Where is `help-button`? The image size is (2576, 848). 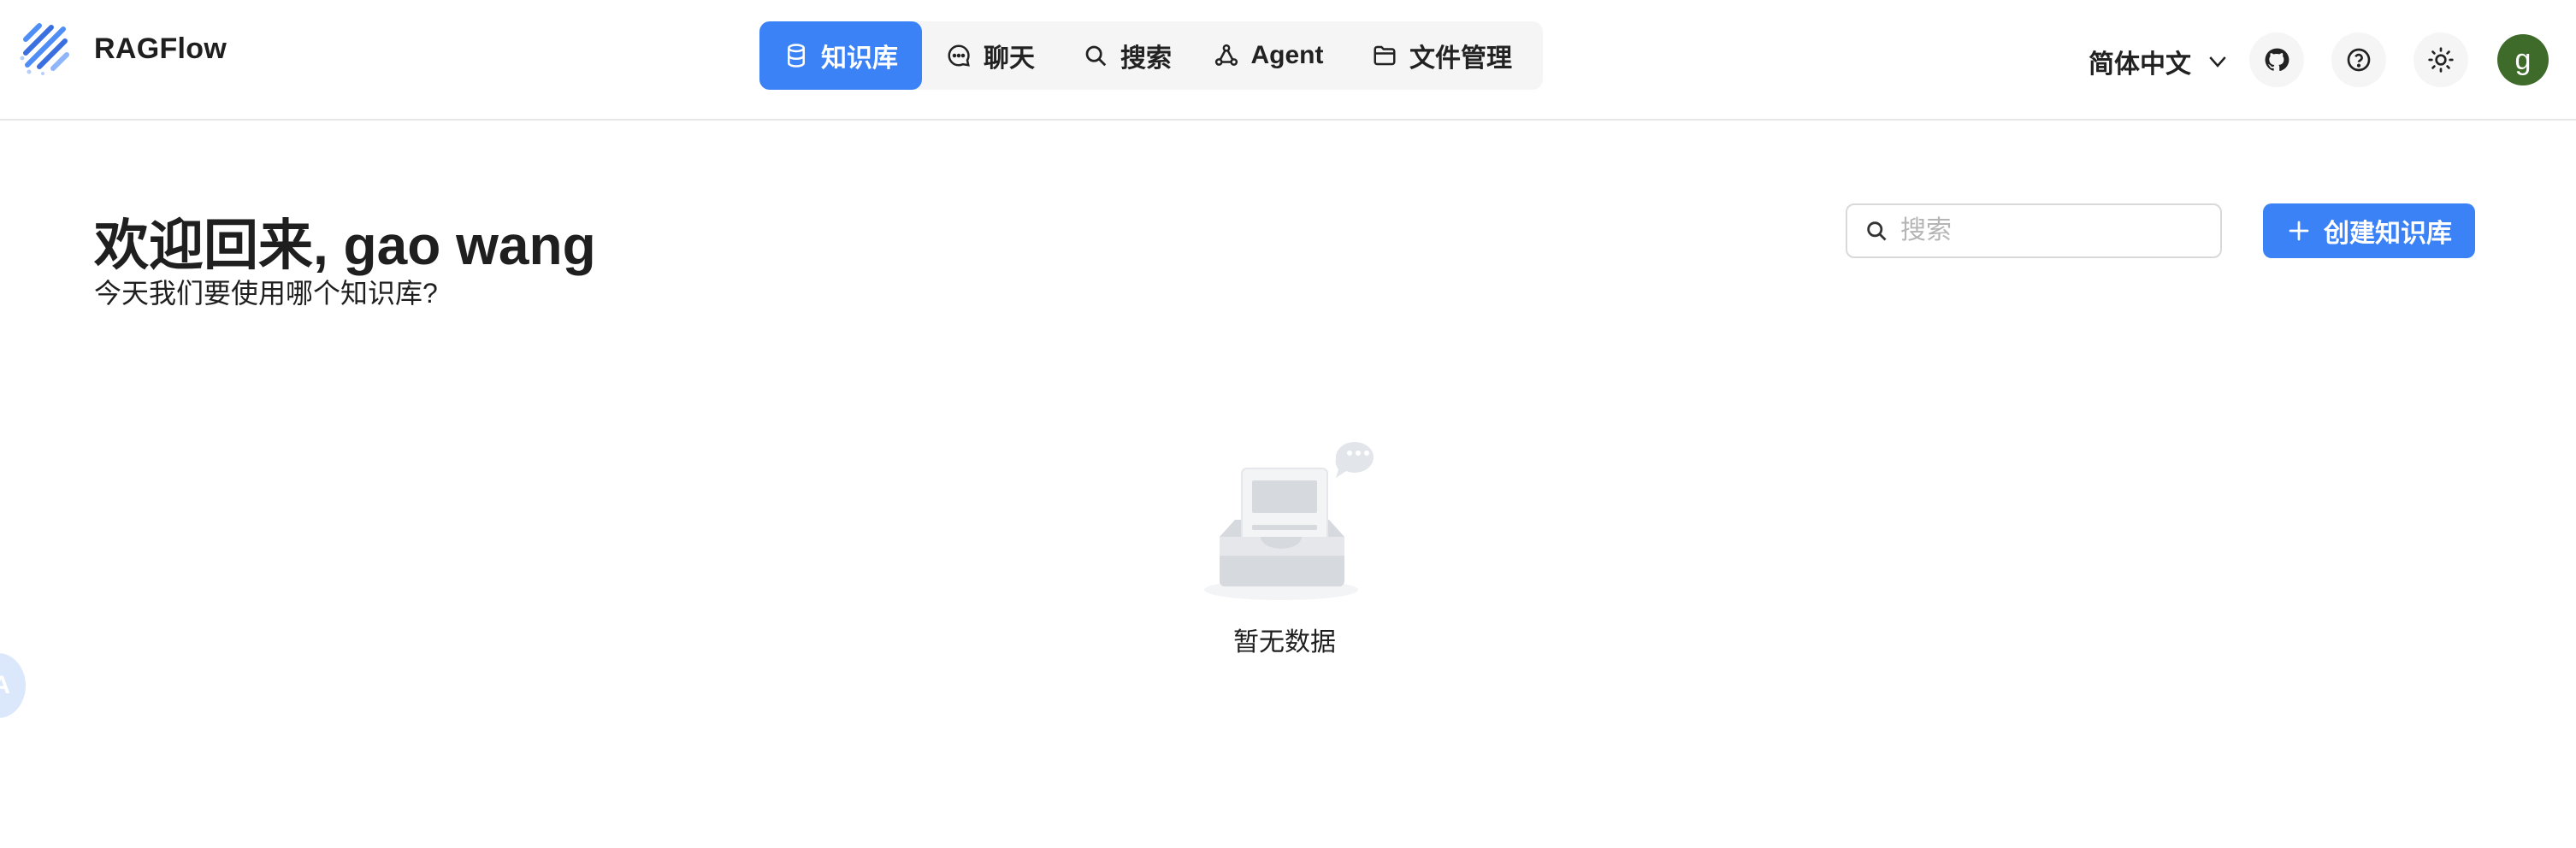
help-button is located at coordinates (2358, 59).